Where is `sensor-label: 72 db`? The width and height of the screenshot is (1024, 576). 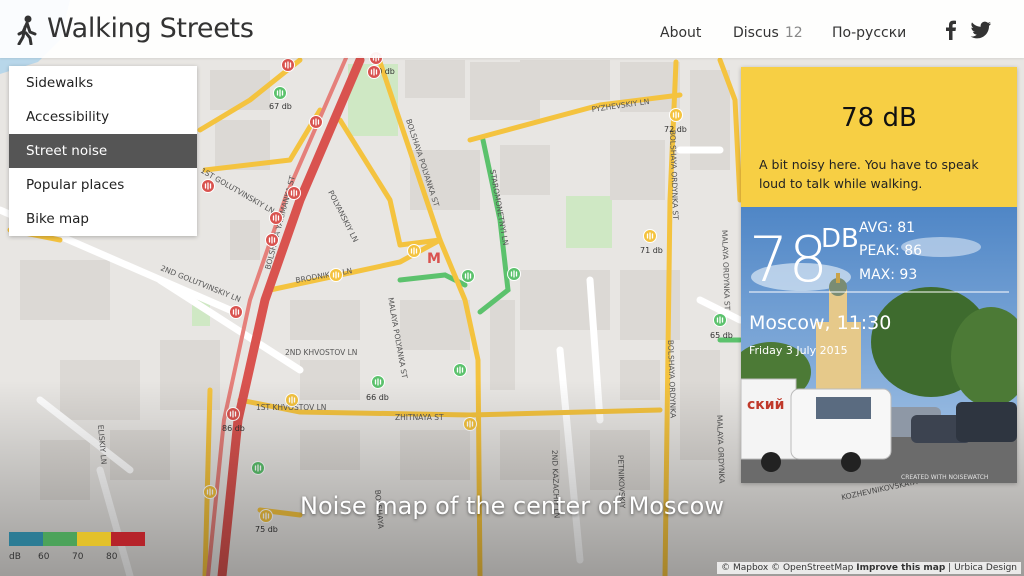 sensor-label: 72 db is located at coordinates (675, 129).